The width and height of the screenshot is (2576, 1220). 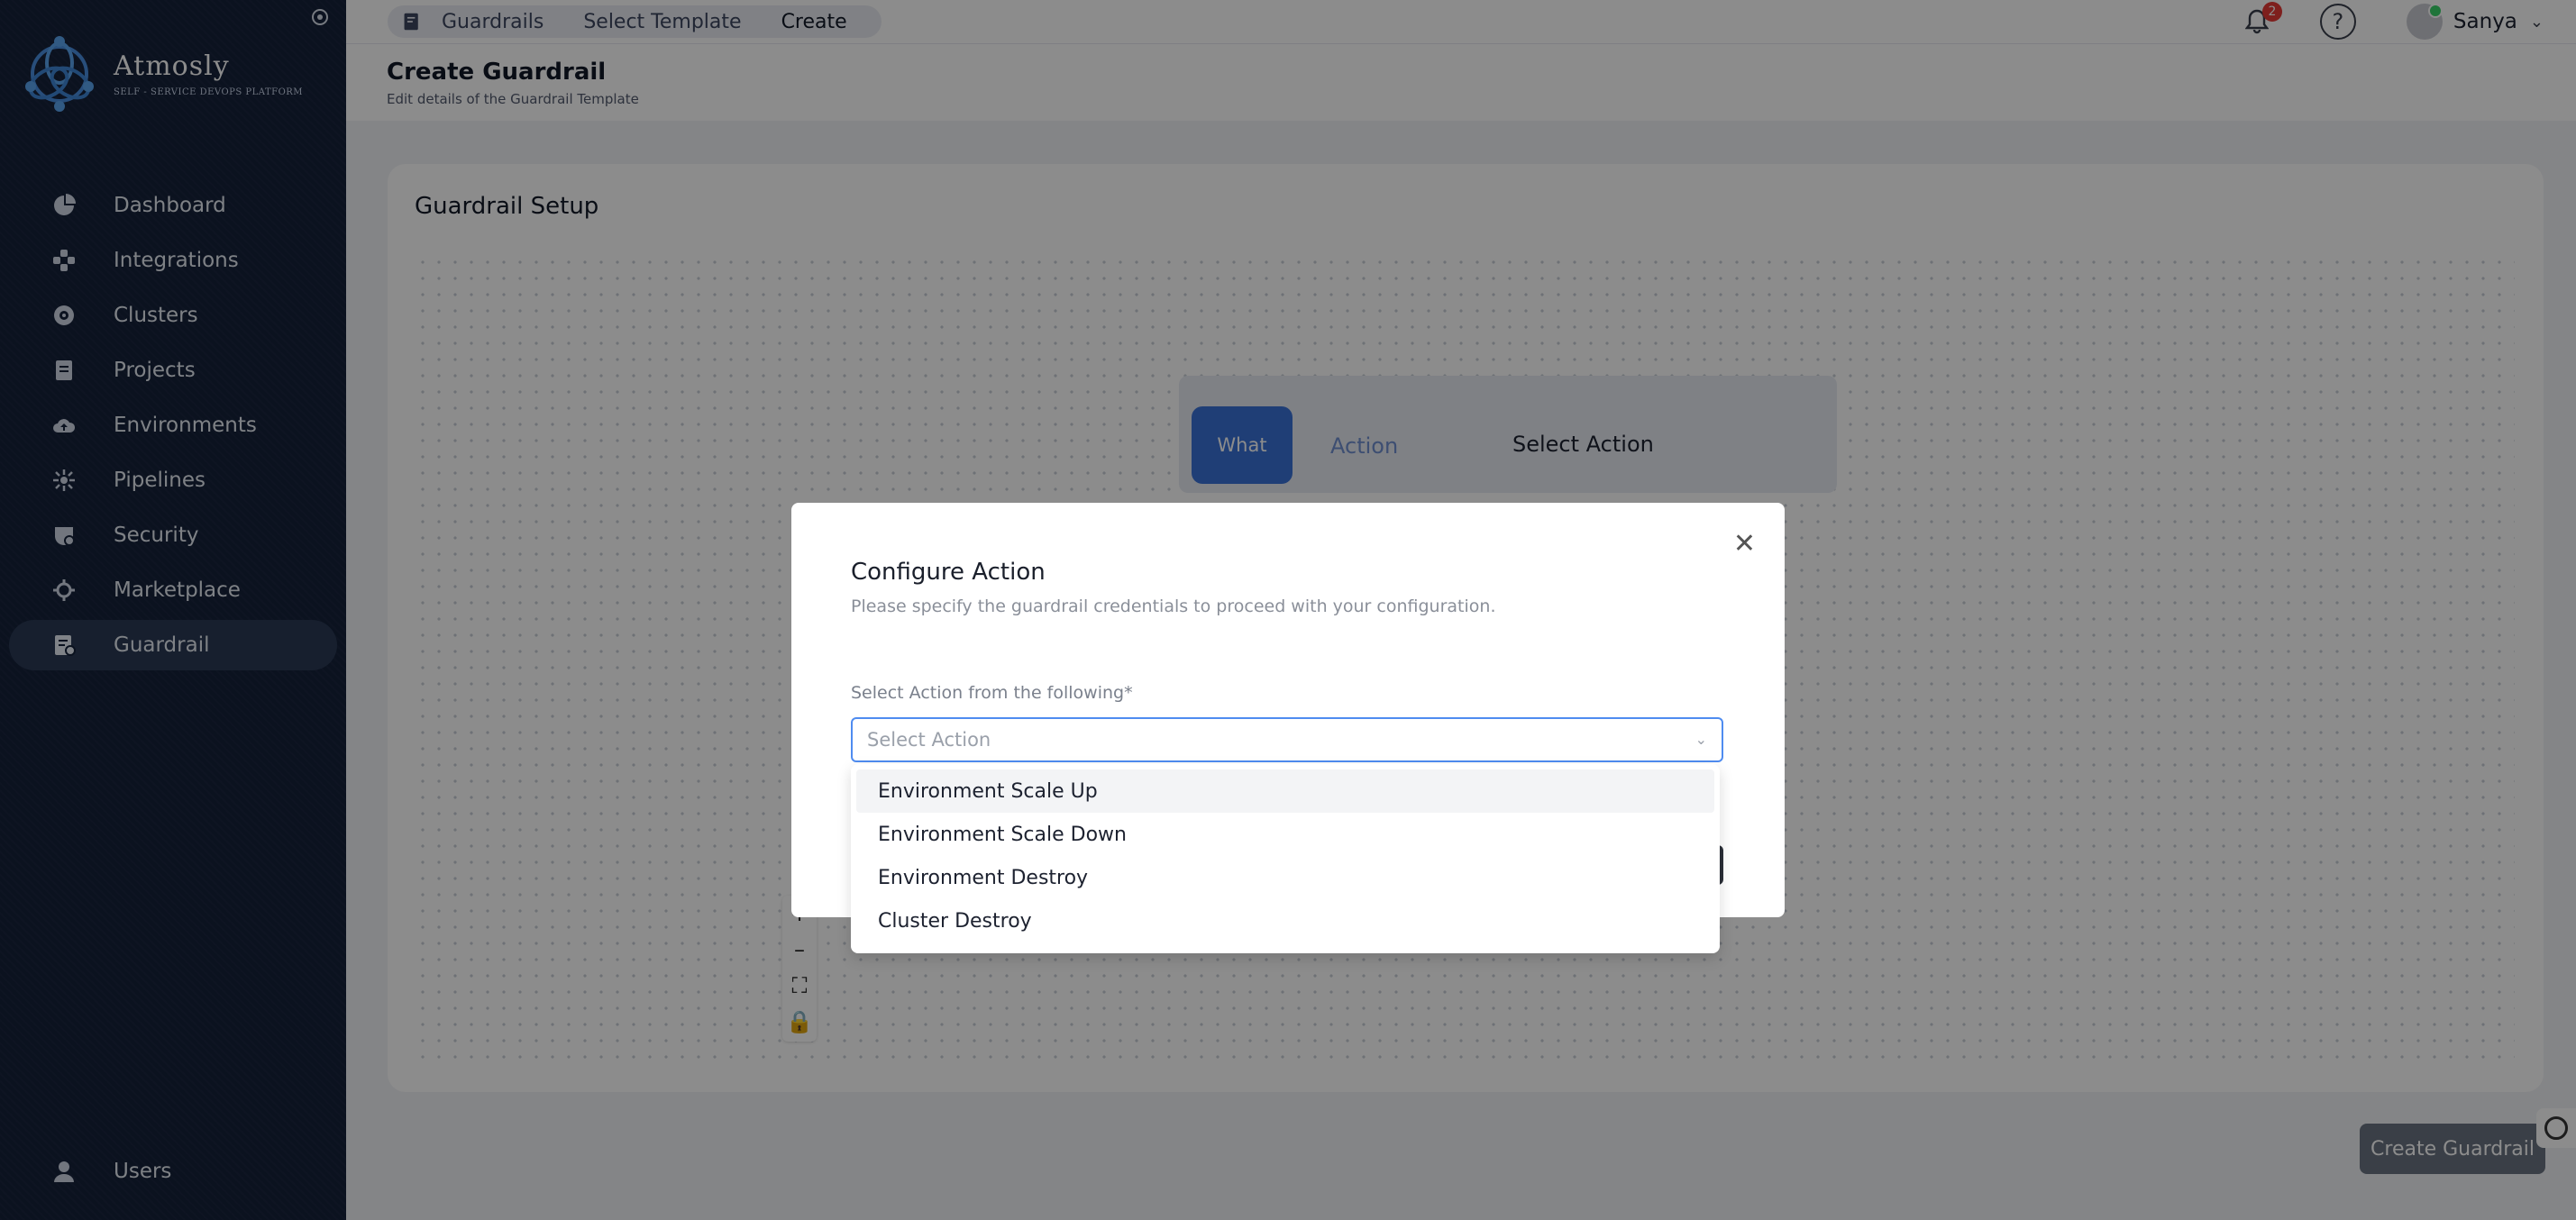 What do you see at coordinates (1285, 834) in the screenshot?
I see `option-environment-scale-down: Environment Scale Down` at bounding box center [1285, 834].